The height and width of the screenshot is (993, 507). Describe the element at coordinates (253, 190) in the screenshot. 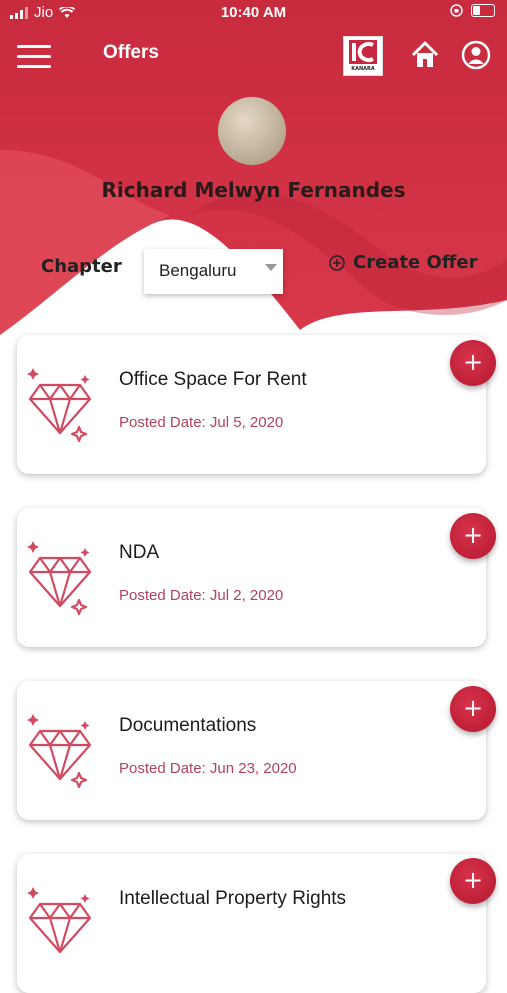

I see `user-name: Richard Melwyn Fernandes` at that location.